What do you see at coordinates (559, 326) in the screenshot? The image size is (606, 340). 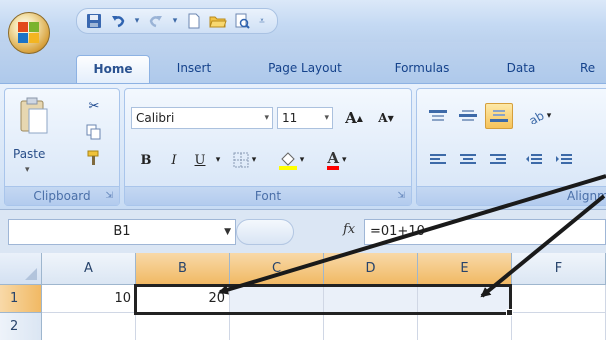 I see `cell-f2` at bounding box center [559, 326].